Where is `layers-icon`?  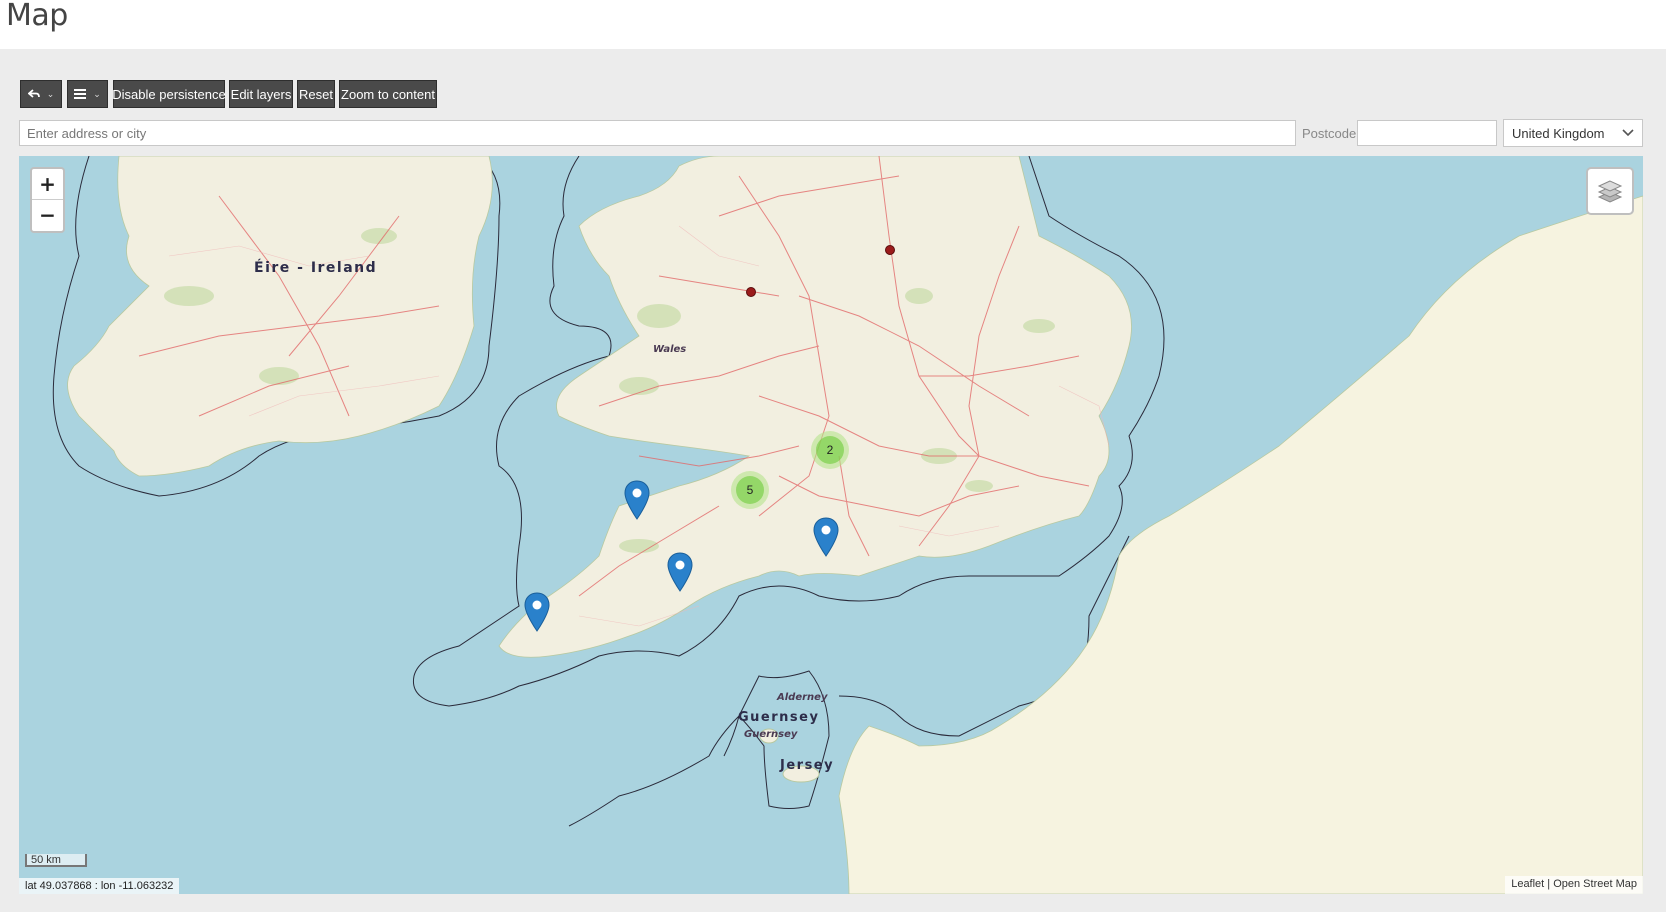
layers-icon is located at coordinates (1610, 191).